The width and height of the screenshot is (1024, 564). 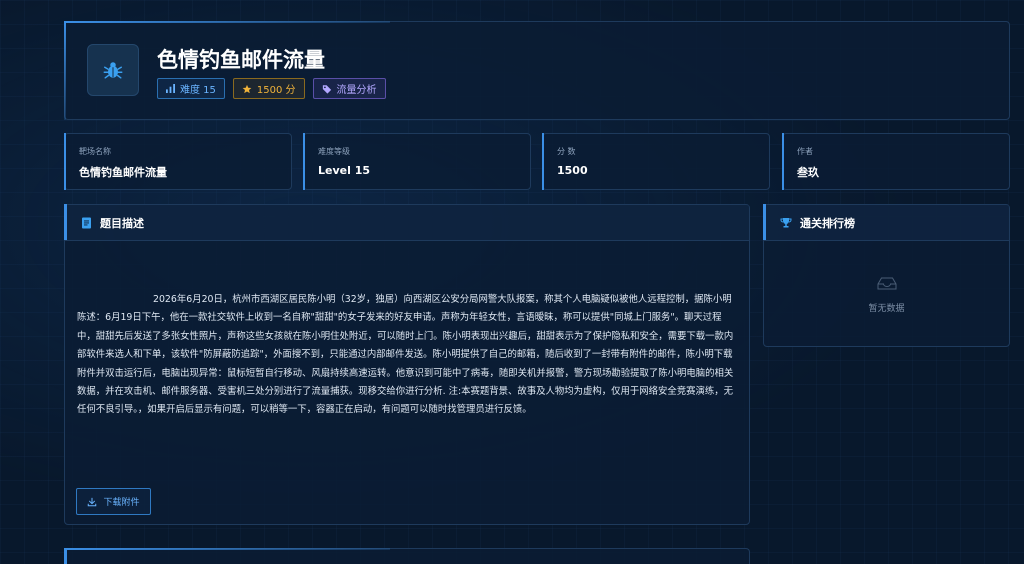 What do you see at coordinates (334, 151) in the screenshot?
I see `info-card-label: 难度等级` at bounding box center [334, 151].